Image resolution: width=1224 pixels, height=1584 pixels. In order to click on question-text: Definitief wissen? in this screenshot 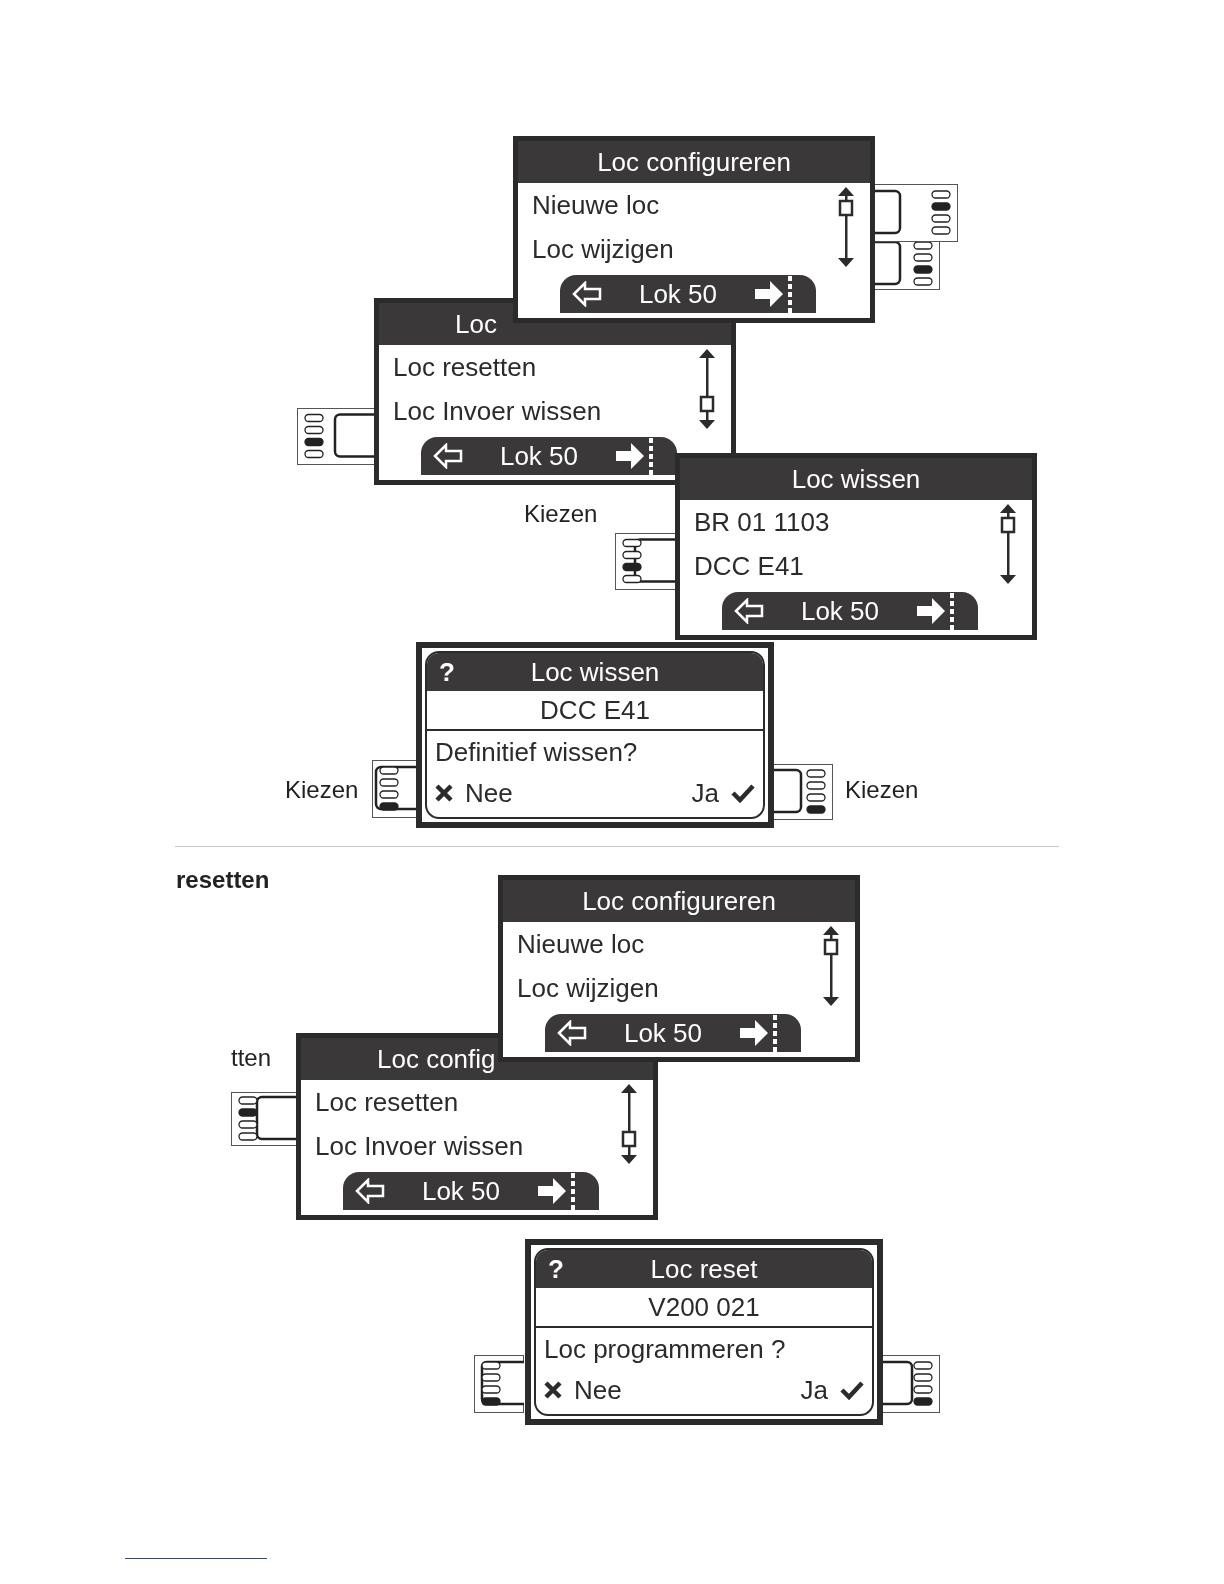, I will do `click(536, 752)`.